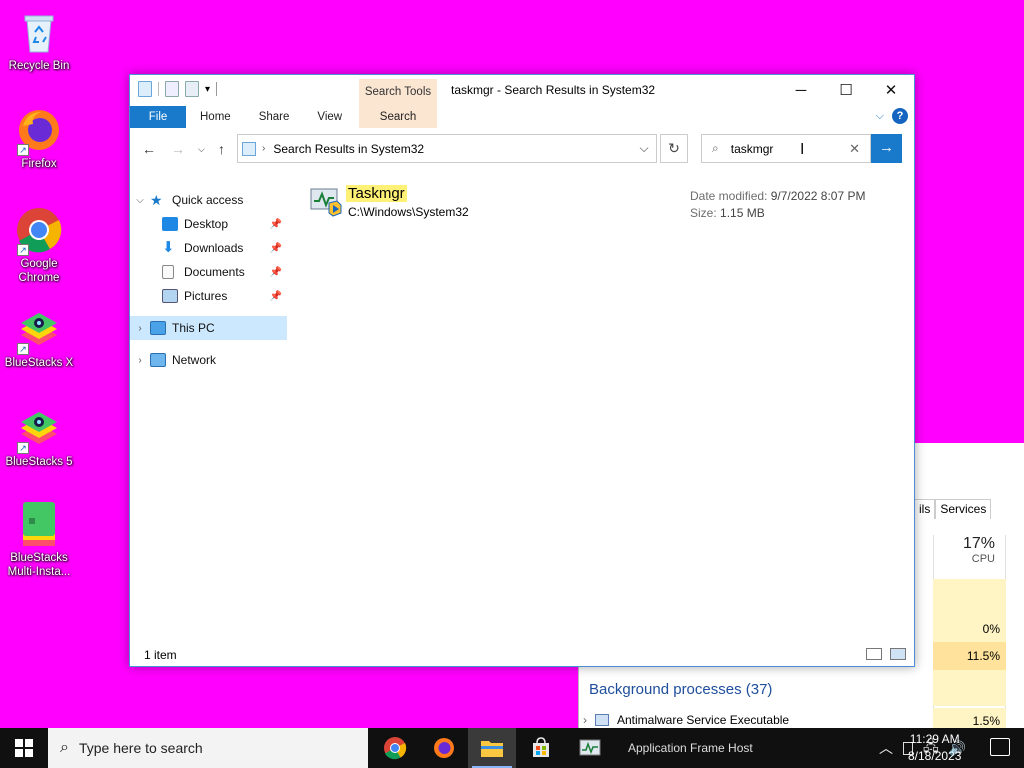  What do you see at coordinates (329, 117) in the screenshot?
I see `tab-view: View` at bounding box center [329, 117].